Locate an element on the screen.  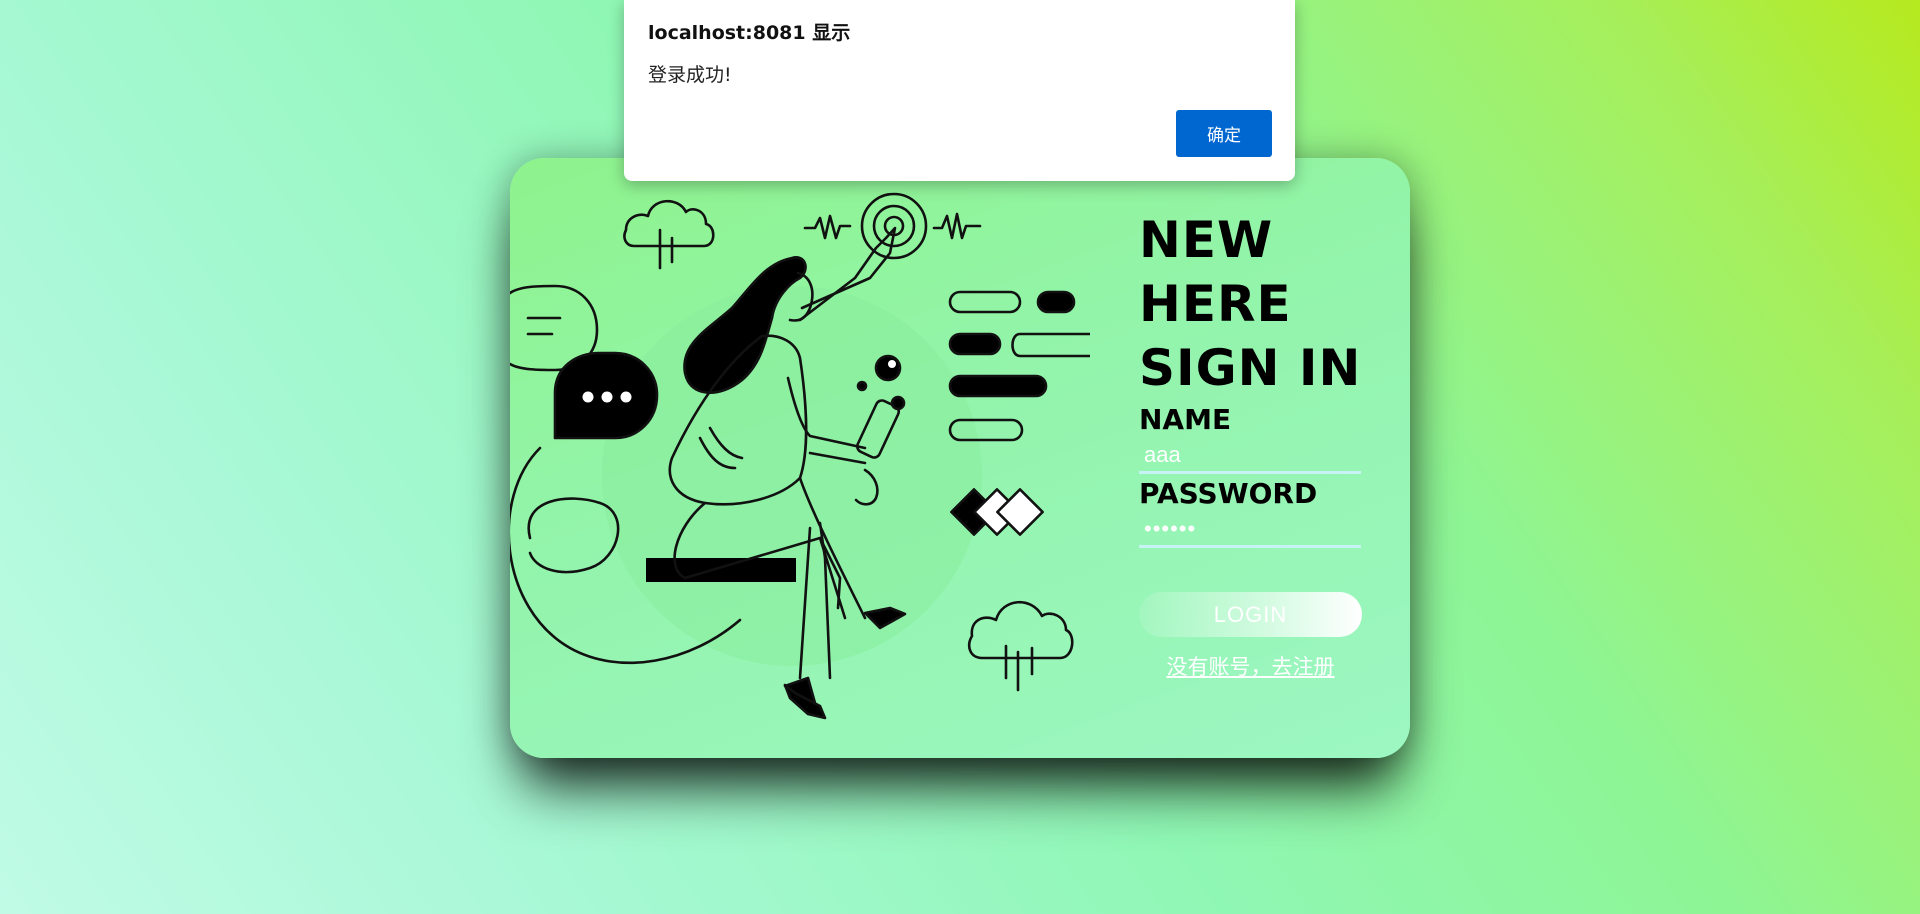
alert-dialog: localhost:8081 显示 登录成功! 确定 is located at coordinates (959, 90).